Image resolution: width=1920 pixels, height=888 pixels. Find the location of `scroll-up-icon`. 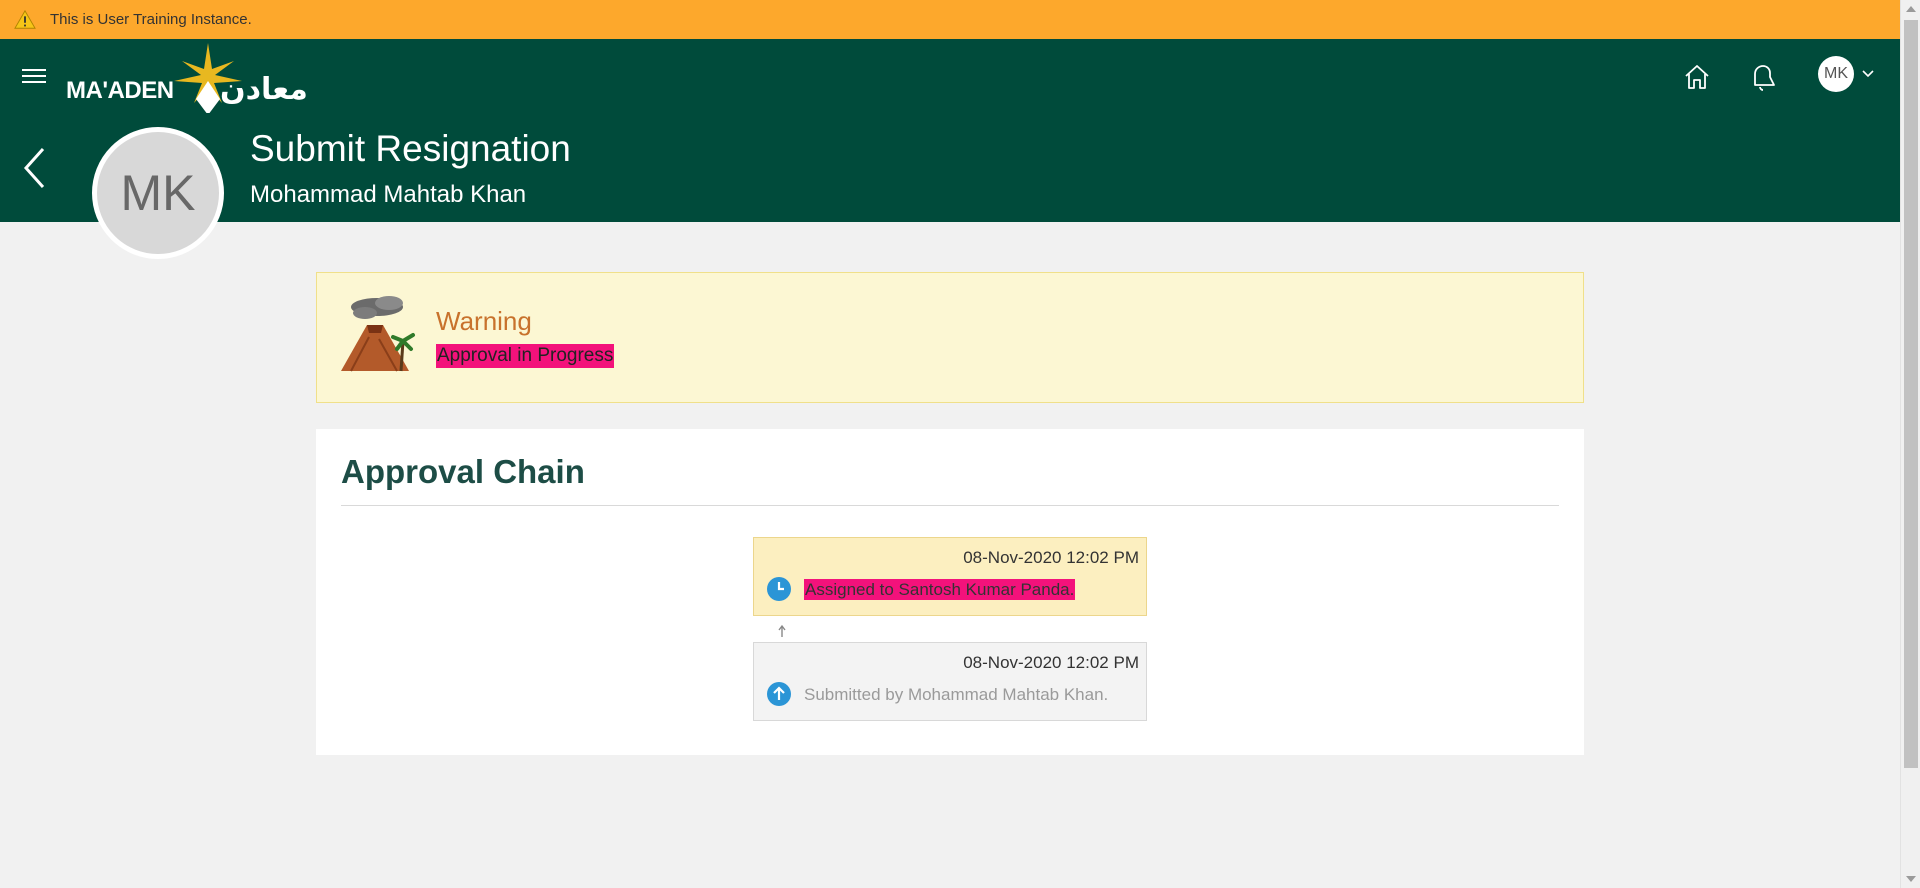

scroll-up-icon is located at coordinates (1911, 9).